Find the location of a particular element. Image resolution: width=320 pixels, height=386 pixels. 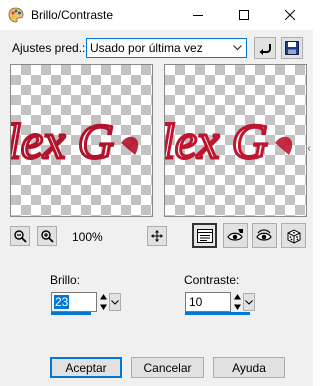

save-disk-icon is located at coordinates (292, 48).